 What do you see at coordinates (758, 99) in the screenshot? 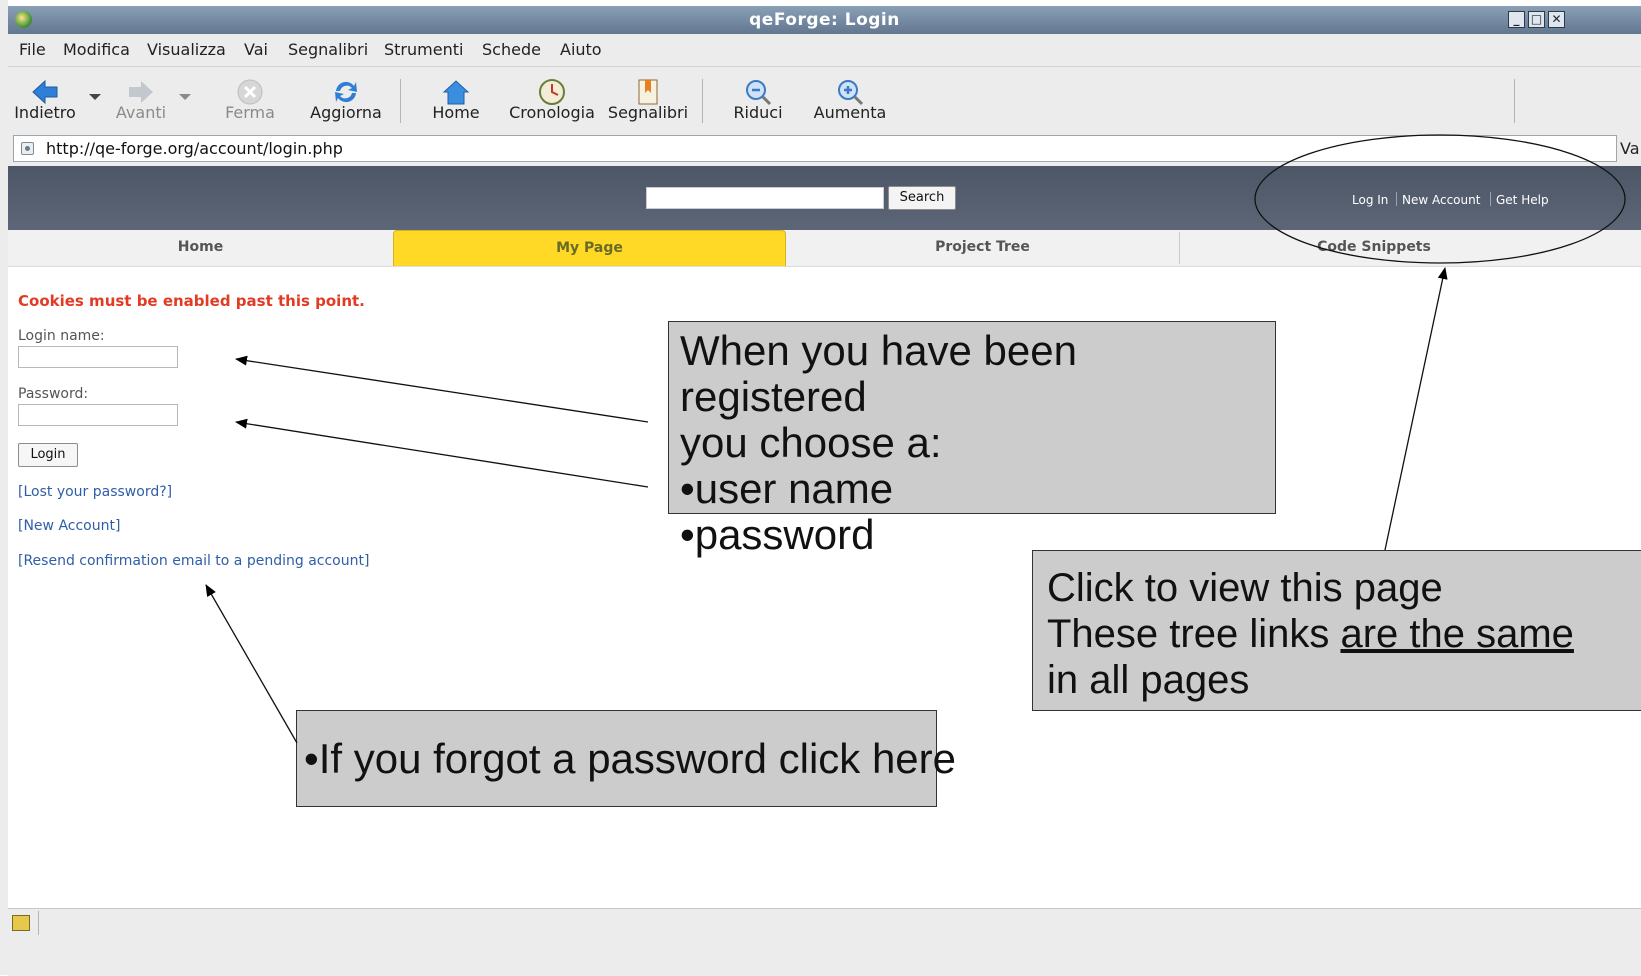
I see `zoom-out-button: Riduci` at bounding box center [758, 99].